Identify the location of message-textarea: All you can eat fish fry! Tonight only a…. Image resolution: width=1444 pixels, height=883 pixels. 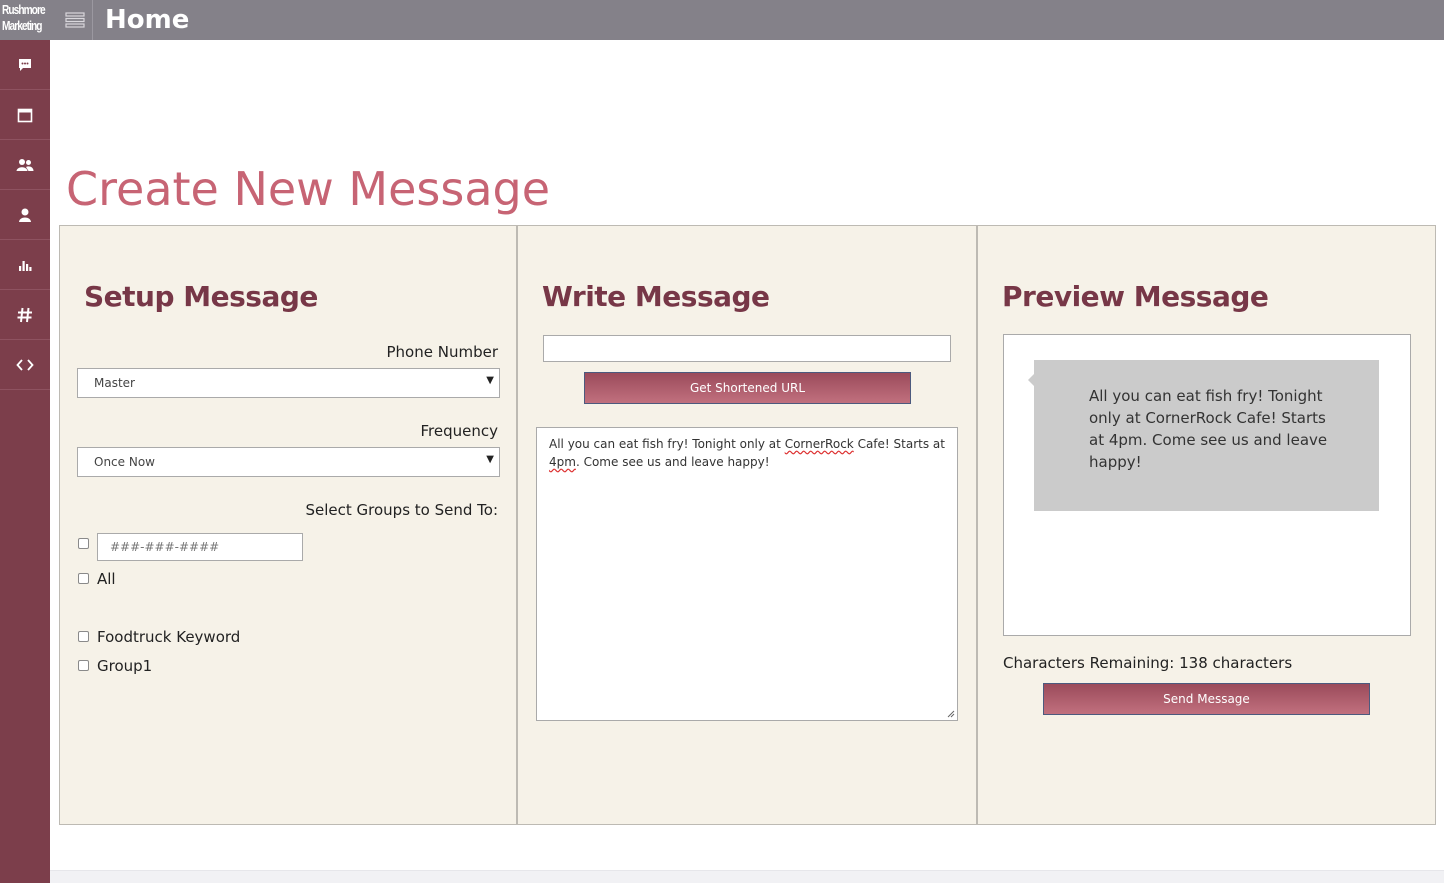
(747, 574).